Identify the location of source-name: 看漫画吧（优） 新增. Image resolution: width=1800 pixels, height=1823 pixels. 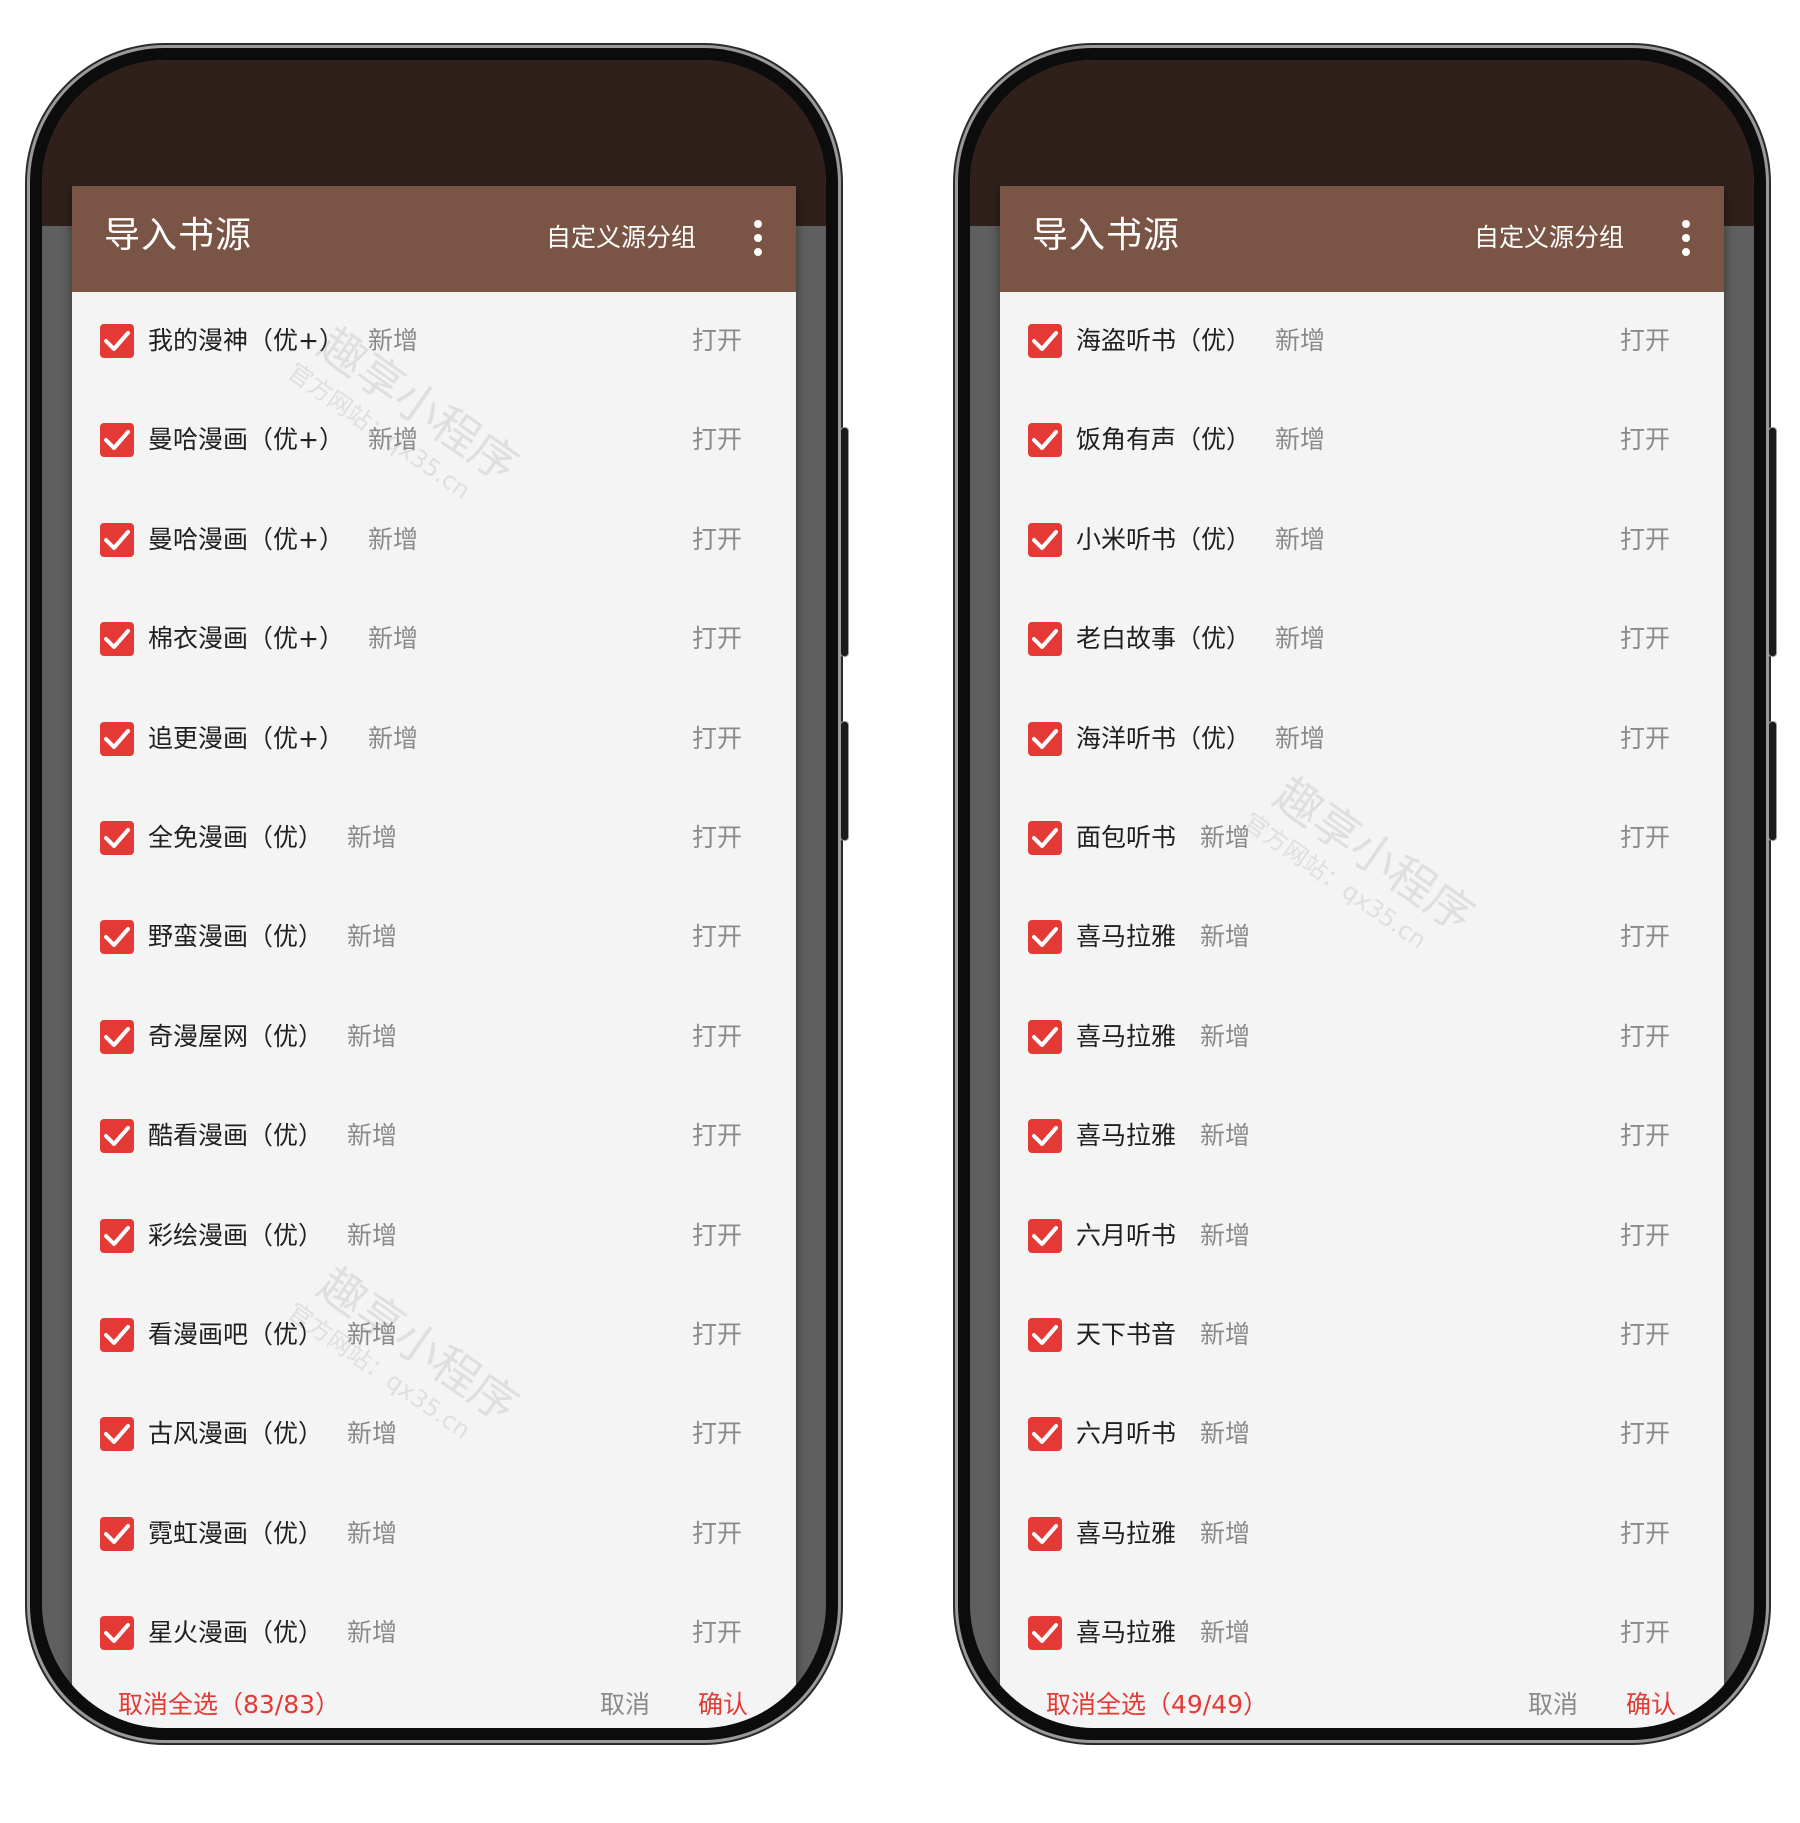
(273, 1334).